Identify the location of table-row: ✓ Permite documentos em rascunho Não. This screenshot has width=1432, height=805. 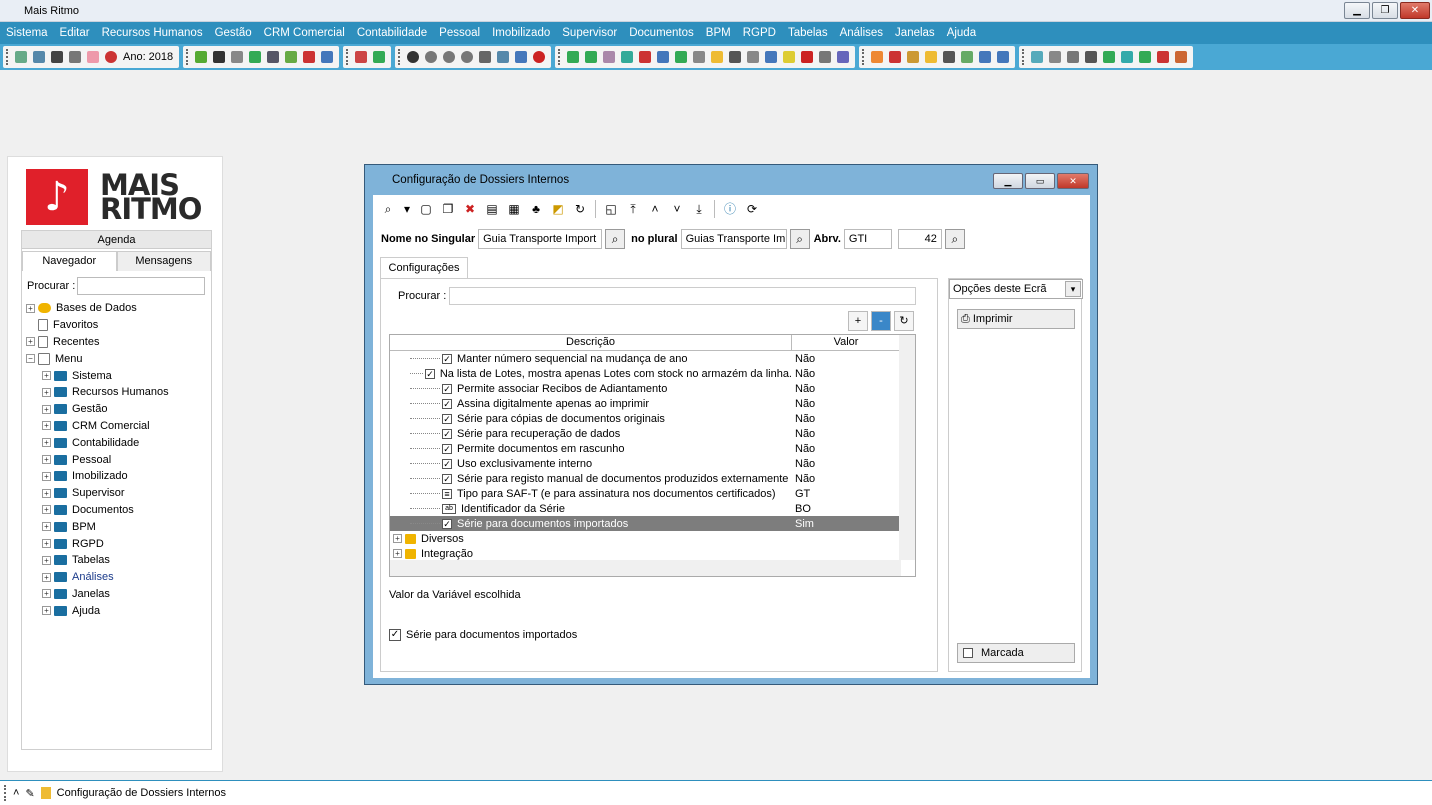
(652, 448).